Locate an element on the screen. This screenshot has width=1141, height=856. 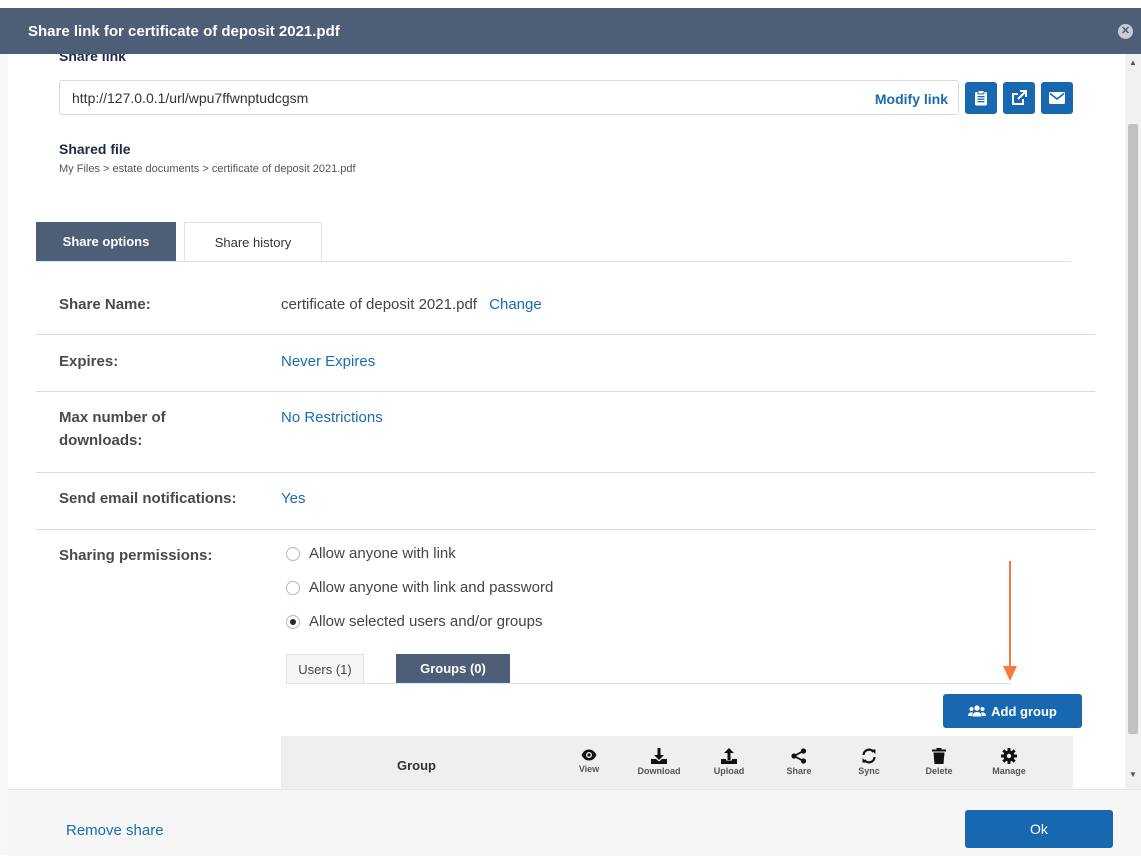
sync-label: Sync is located at coordinates (869, 771).